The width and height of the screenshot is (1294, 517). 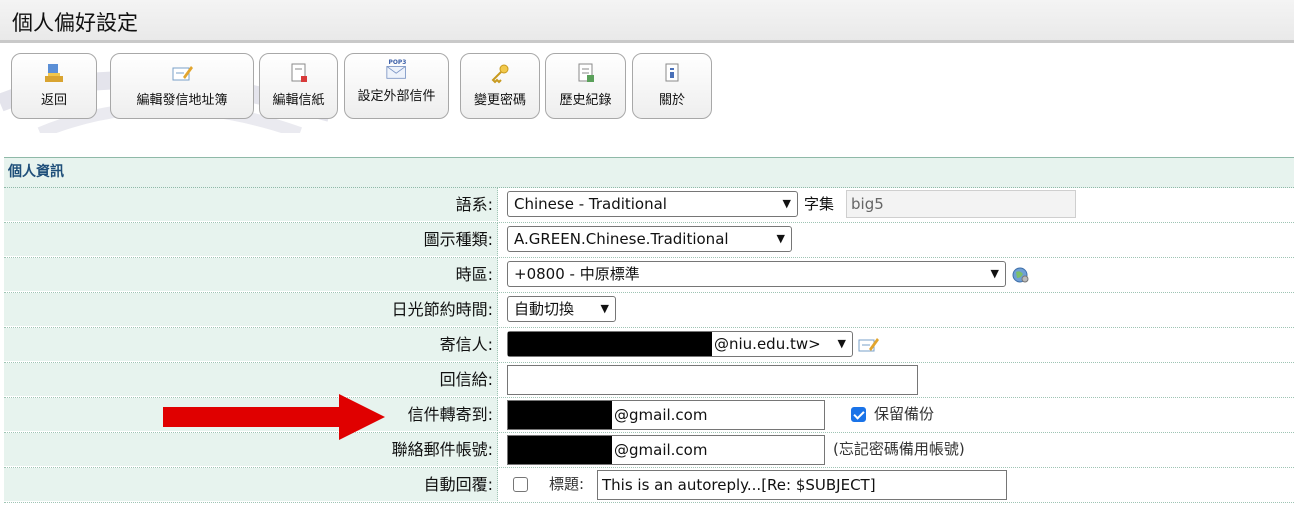 What do you see at coordinates (299, 72) in the screenshot?
I see `stationery-icon` at bounding box center [299, 72].